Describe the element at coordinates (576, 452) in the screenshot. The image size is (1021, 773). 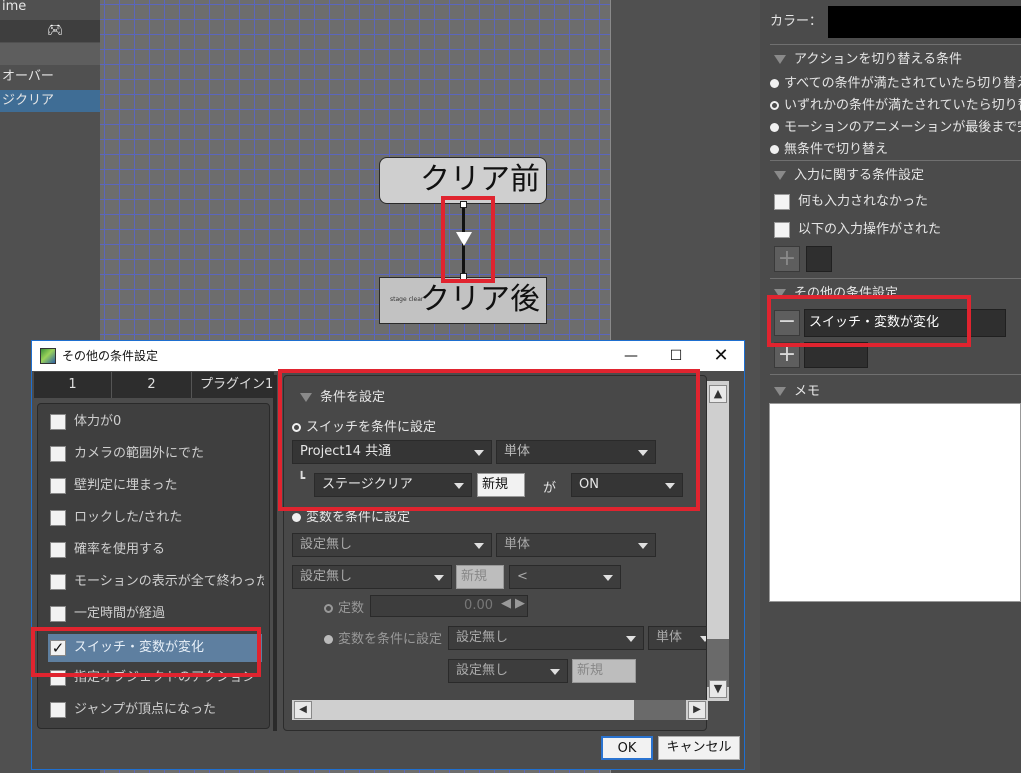
I see `switch-type-select: 単体` at that location.